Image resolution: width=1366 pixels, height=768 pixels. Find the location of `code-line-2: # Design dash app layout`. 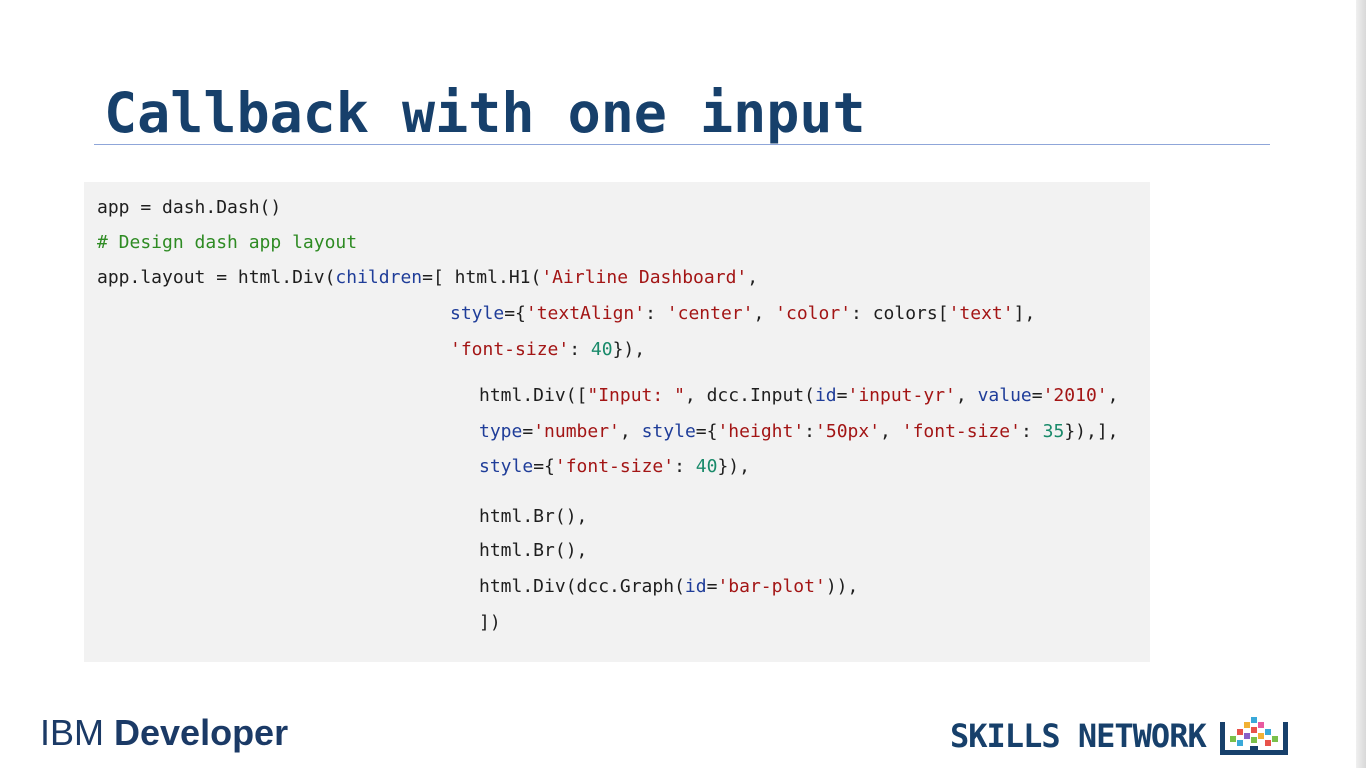

code-line-2: # Design dash app layout is located at coordinates (227, 243).